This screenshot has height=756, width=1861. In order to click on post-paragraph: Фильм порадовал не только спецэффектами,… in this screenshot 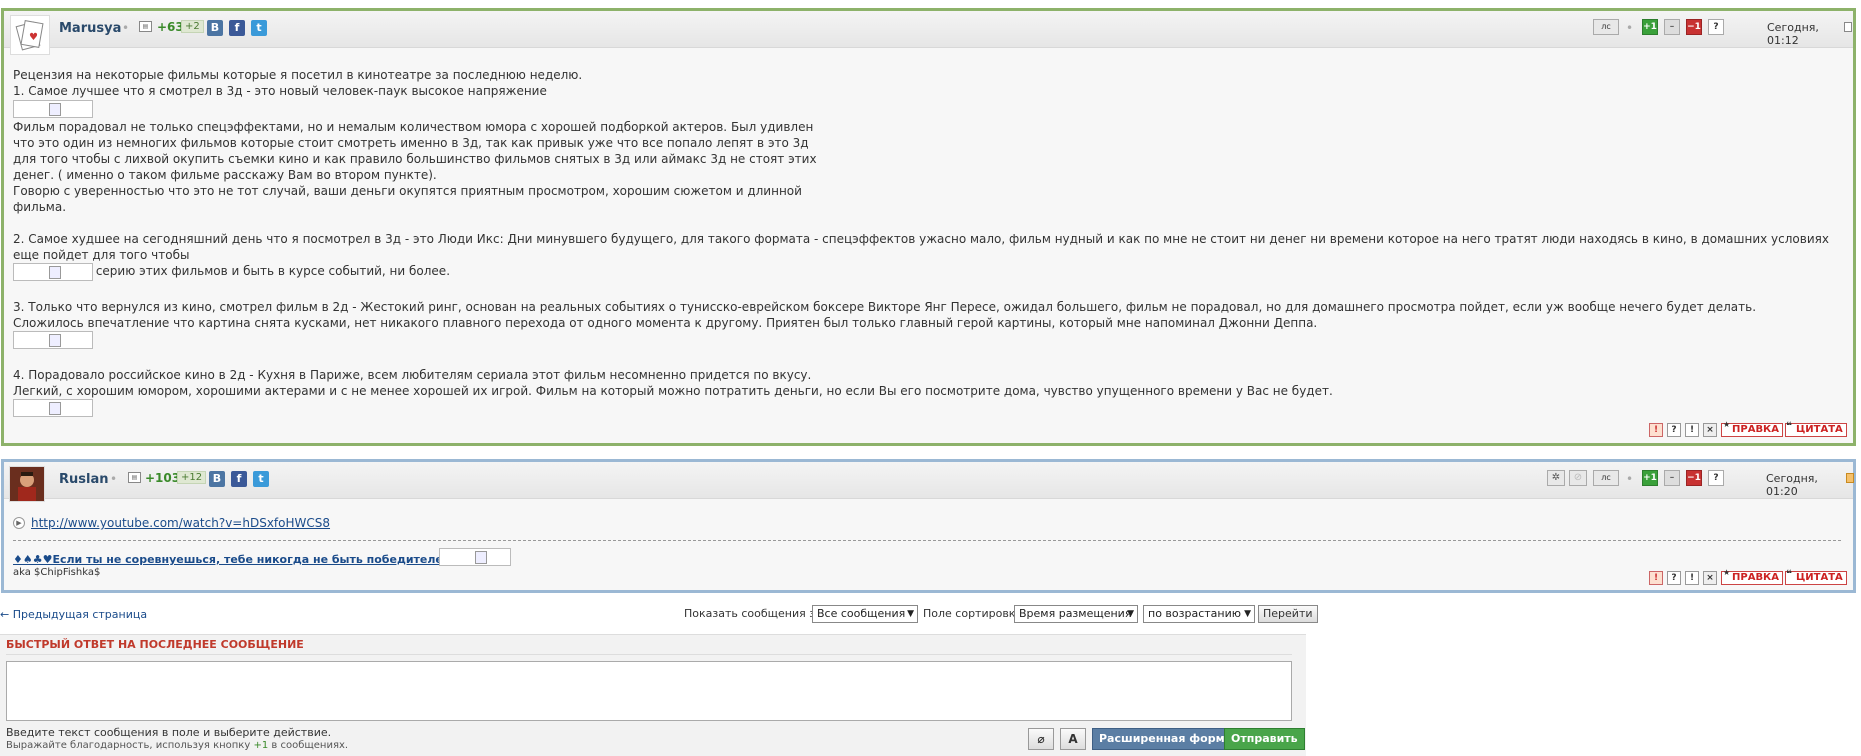, I will do `click(415, 167)`.